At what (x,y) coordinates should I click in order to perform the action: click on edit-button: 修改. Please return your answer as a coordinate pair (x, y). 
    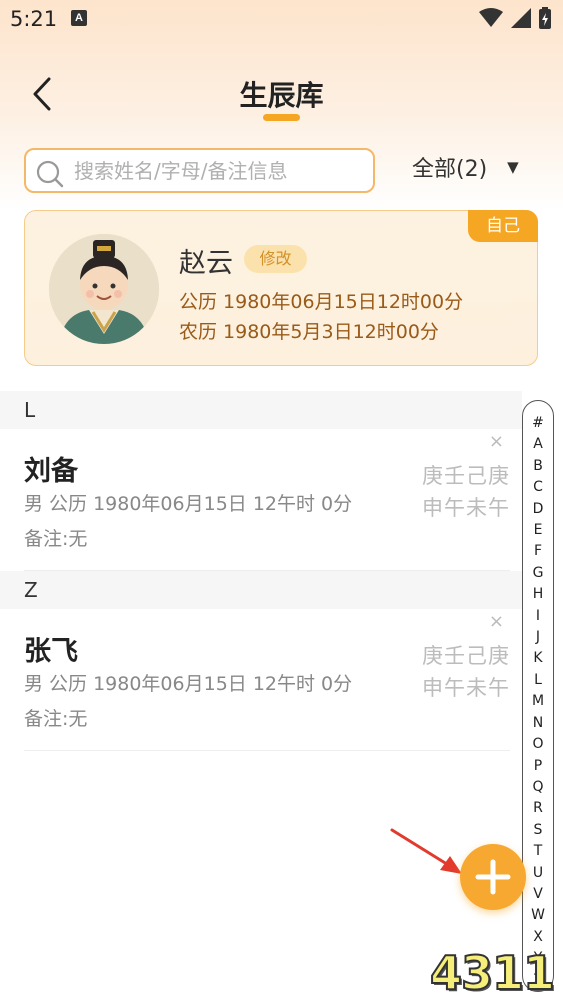
    Looking at the image, I should click on (275, 259).